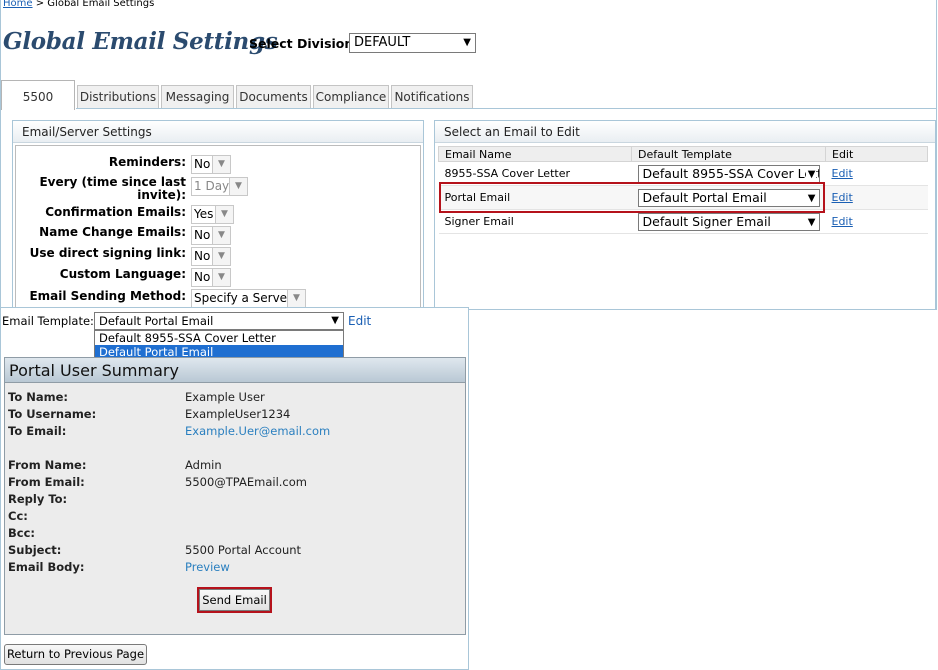 The image size is (938, 670). Describe the element at coordinates (21, 533) in the screenshot. I see `bcc-label: Bcc:` at that location.